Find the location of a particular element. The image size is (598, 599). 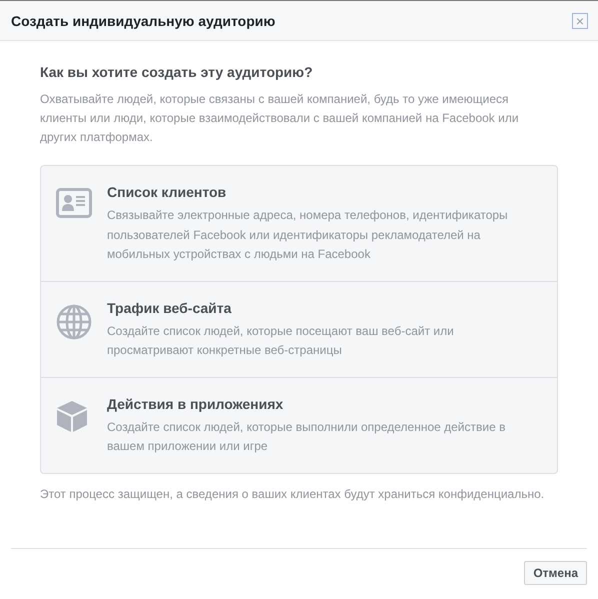

audience-option: Действия в приложениях Создайте список людей, которые выполнили определенное действие в вашем приложении или игре is located at coordinates (299, 424).